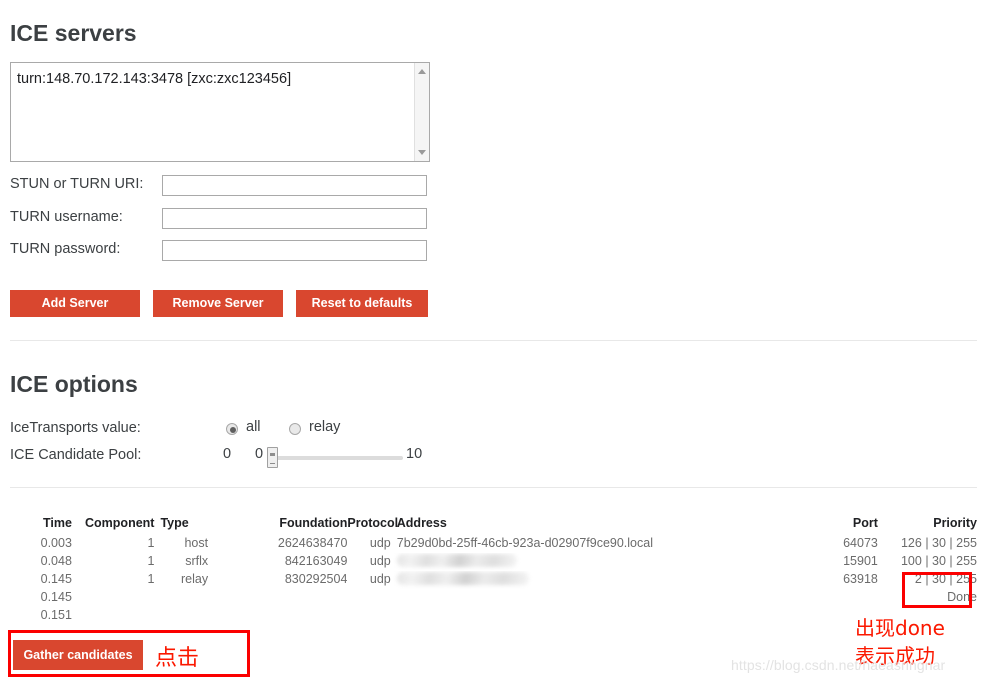 The image size is (987, 683). What do you see at coordinates (838, 665) in the screenshot?
I see `watermark-text: https://blog.csdn.net/haeasringnar` at bounding box center [838, 665].